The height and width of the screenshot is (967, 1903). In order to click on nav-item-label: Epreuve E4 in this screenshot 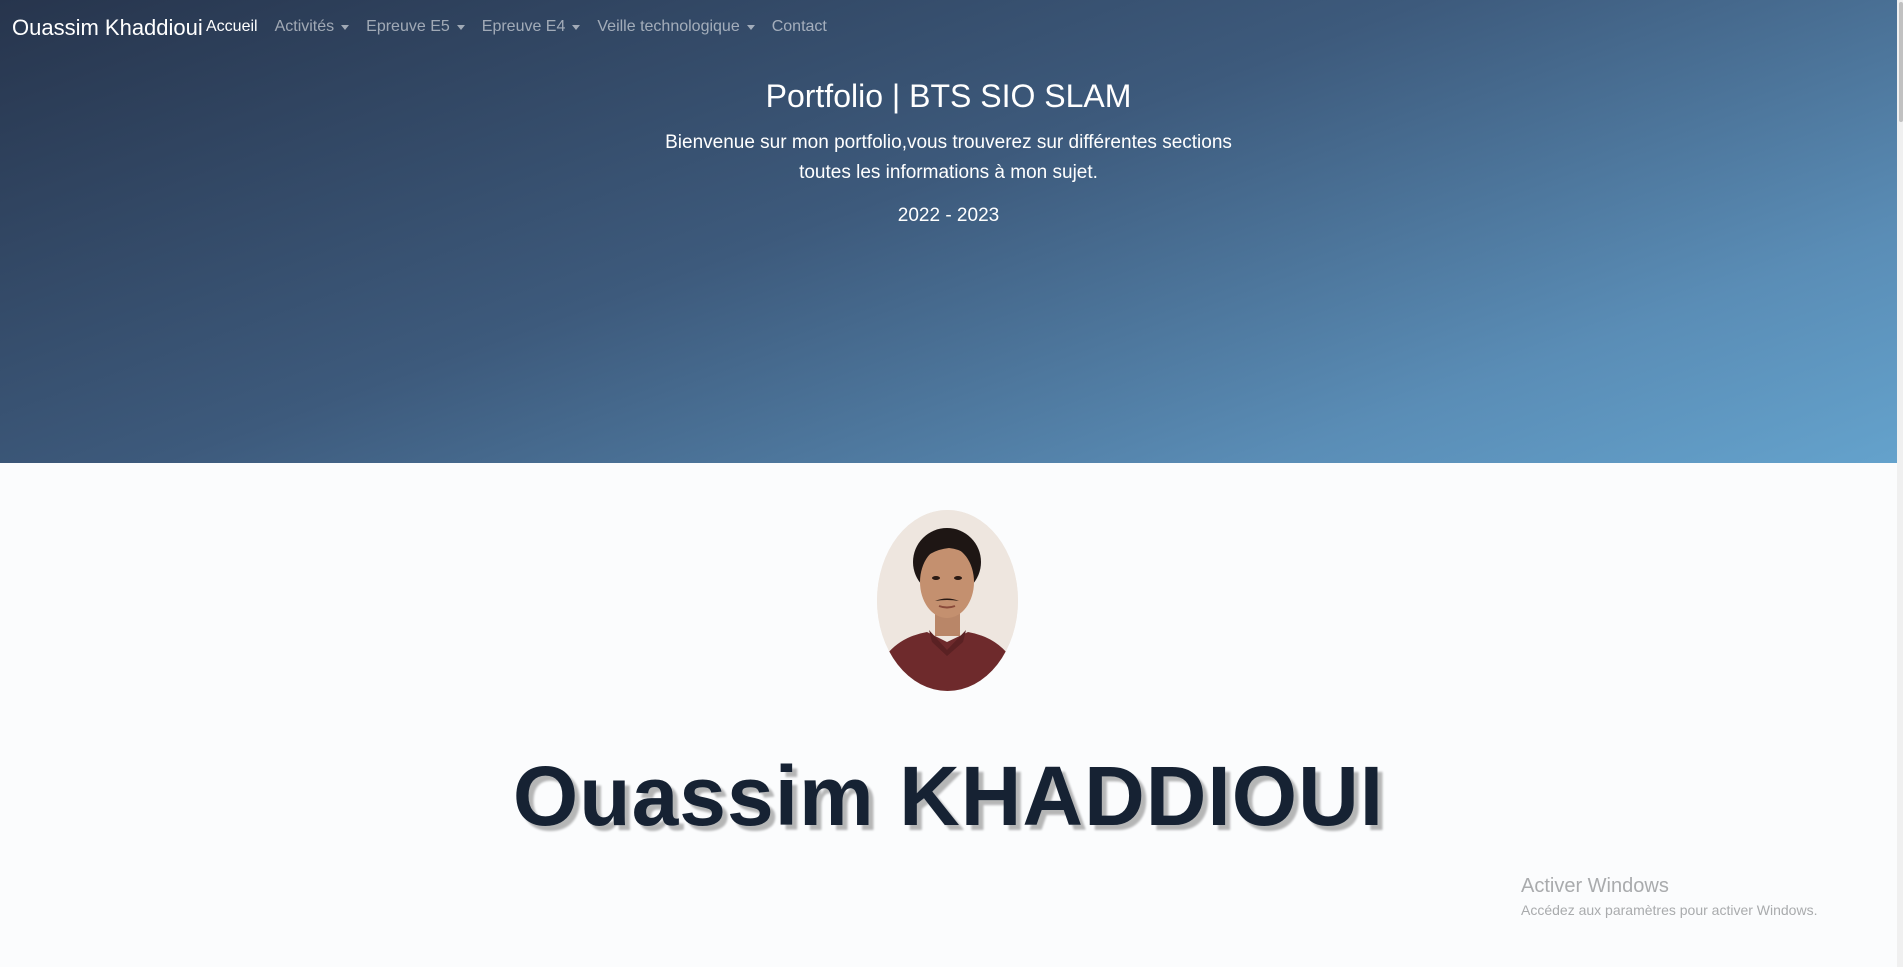, I will do `click(523, 26)`.